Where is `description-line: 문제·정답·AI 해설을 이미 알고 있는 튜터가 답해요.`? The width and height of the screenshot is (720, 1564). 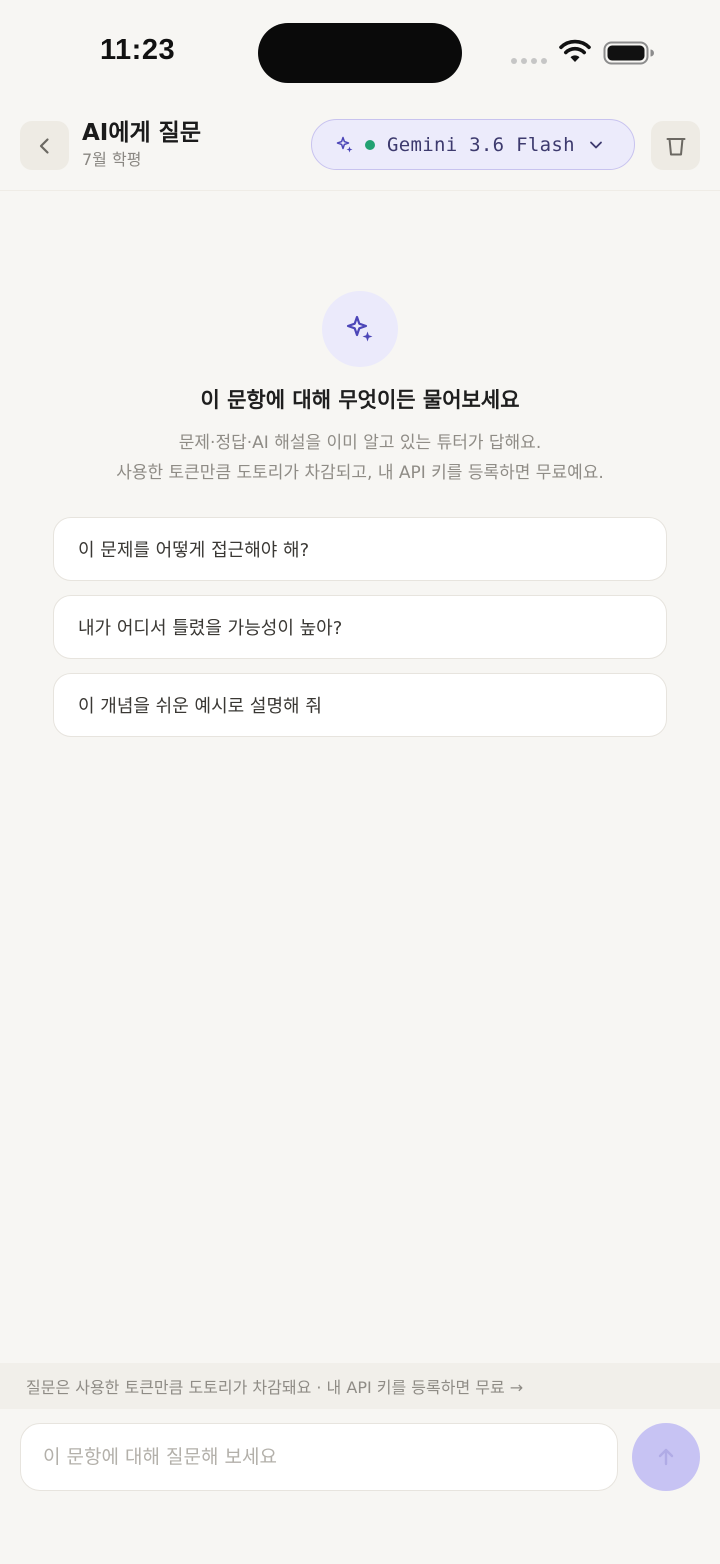 description-line: 문제·정답·AI 해설을 이미 알고 있는 튜터가 답해요. is located at coordinates (360, 443).